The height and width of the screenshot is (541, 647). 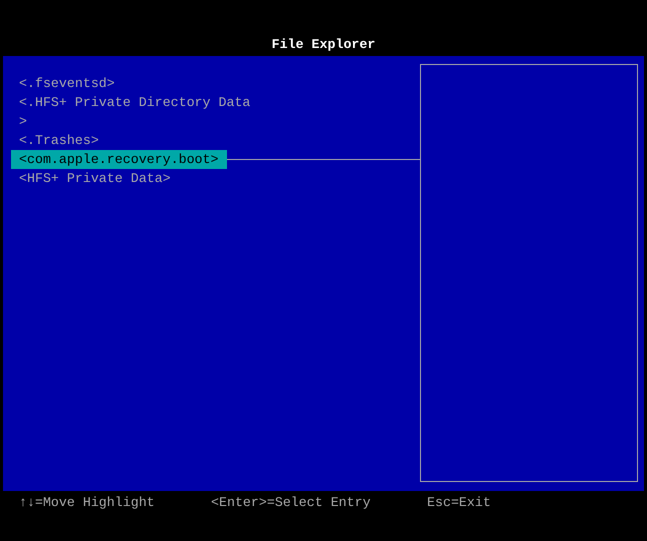 What do you see at coordinates (95, 178) in the screenshot?
I see `file-entry: <HFS+ Private Data>` at bounding box center [95, 178].